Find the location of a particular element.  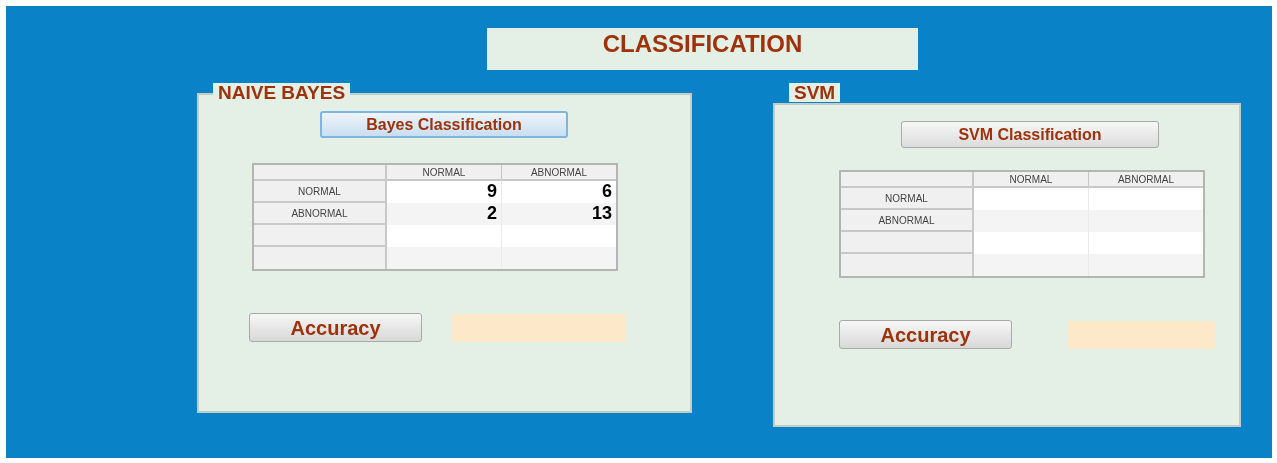

window-title: CLASSIFICATION is located at coordinates (702, 49).